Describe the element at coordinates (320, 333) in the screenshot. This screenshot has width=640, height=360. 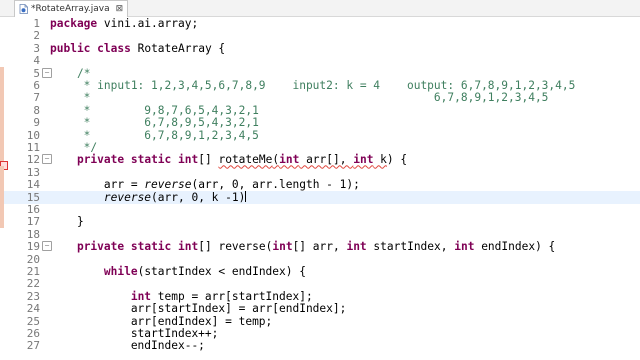
I see `code-line: 26 startIndex++;` at that location.